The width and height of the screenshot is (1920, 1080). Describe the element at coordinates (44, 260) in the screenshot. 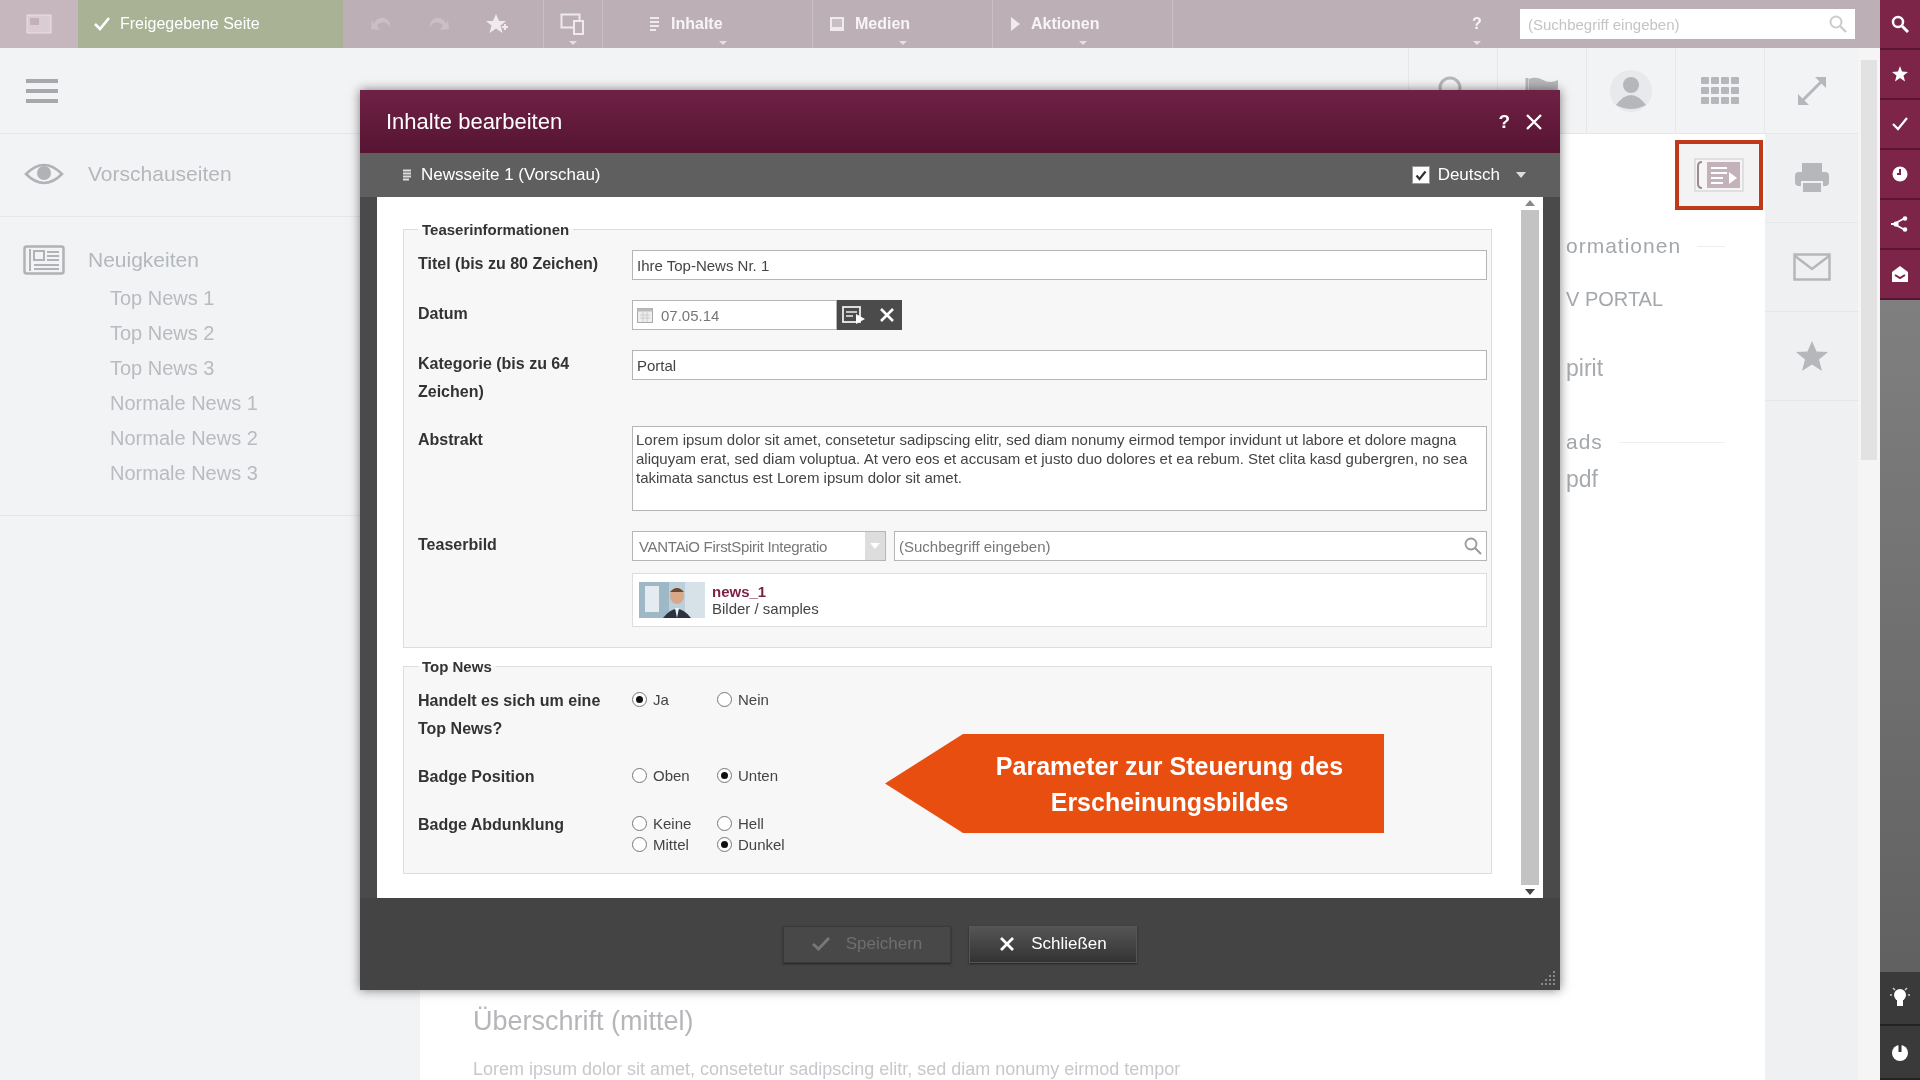

I see `newspaper-icon` at that location.